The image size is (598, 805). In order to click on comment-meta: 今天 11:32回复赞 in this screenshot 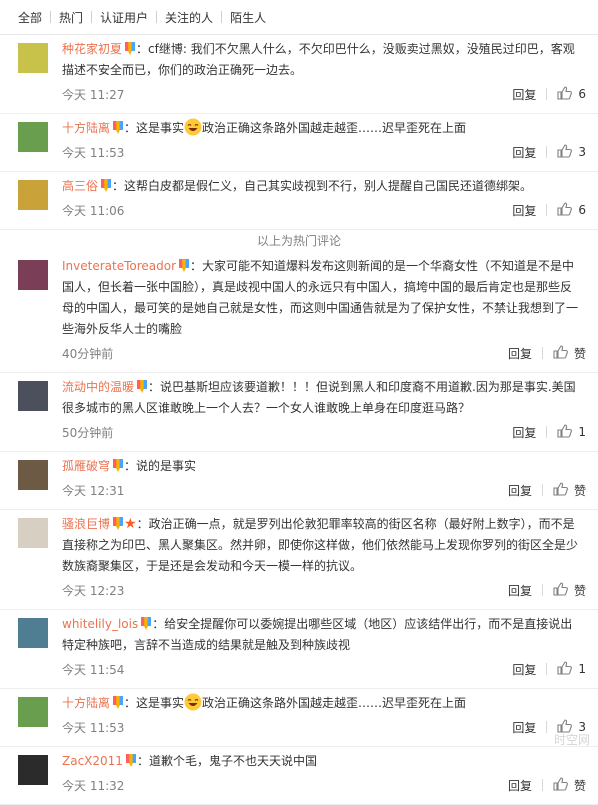, I will do `click(324, 785)`.